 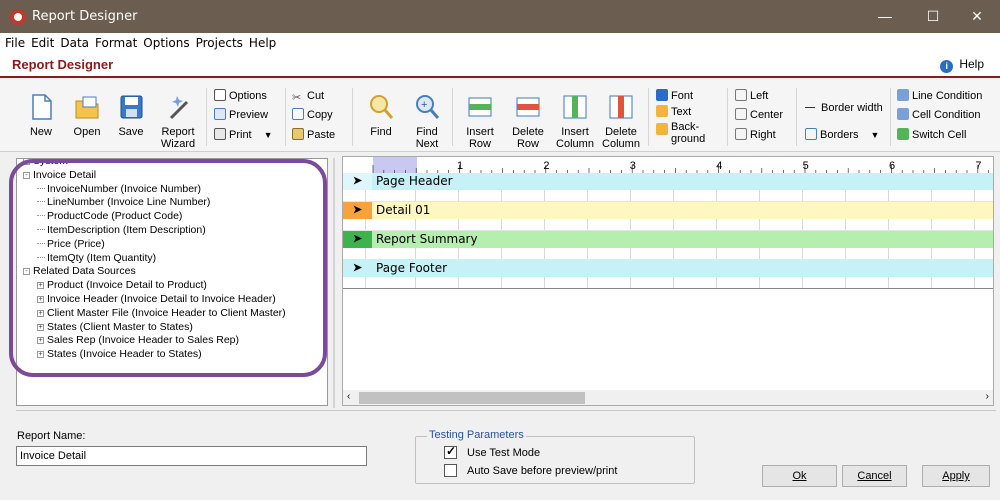 I want to click on report-band: ➤ Page Header, so click(x=668, y=181).